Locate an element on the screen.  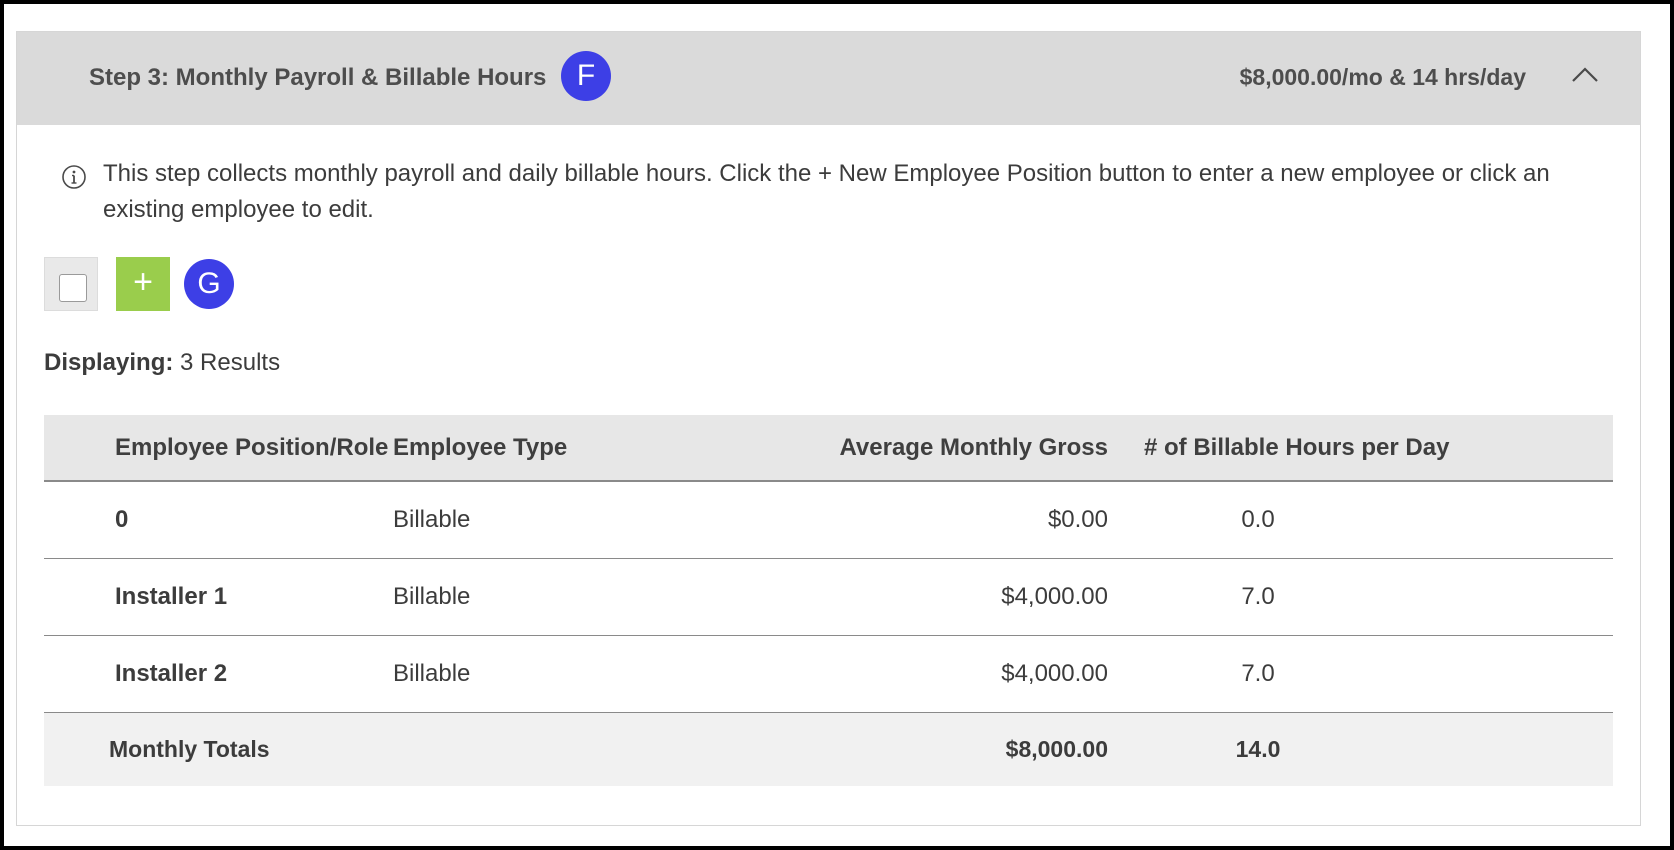
column-header-gross: Average Monthly Gross is located at coordinates (930, 448).